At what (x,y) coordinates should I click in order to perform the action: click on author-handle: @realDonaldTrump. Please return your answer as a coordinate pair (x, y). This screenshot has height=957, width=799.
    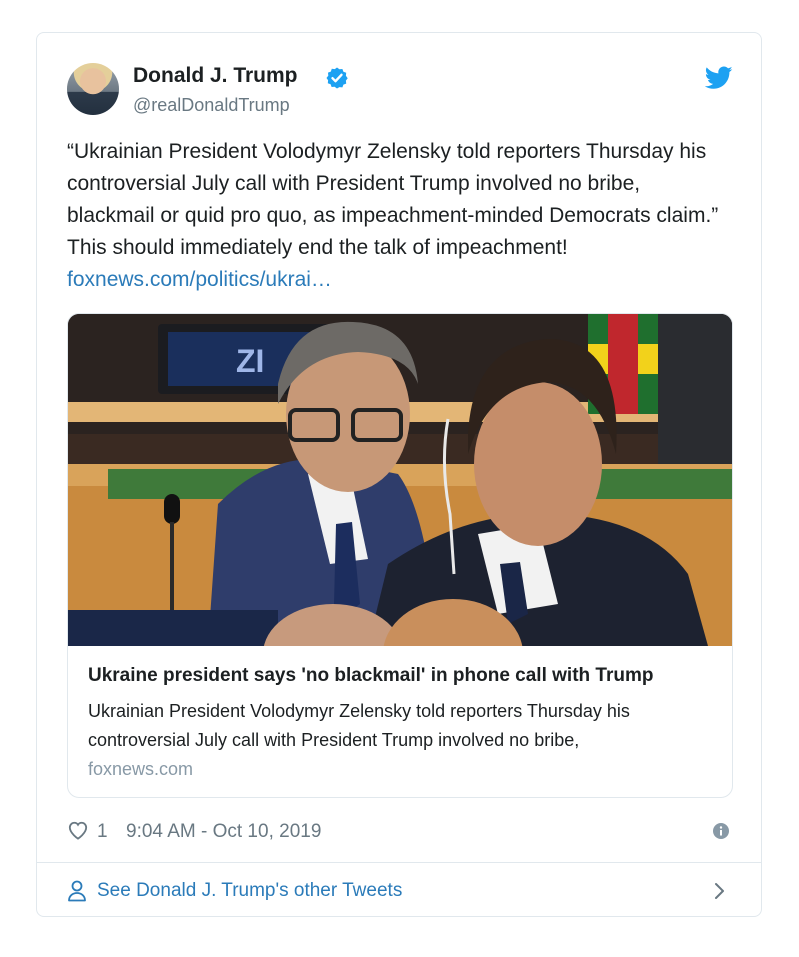
    Looking at the image, I should click on (211, 105).